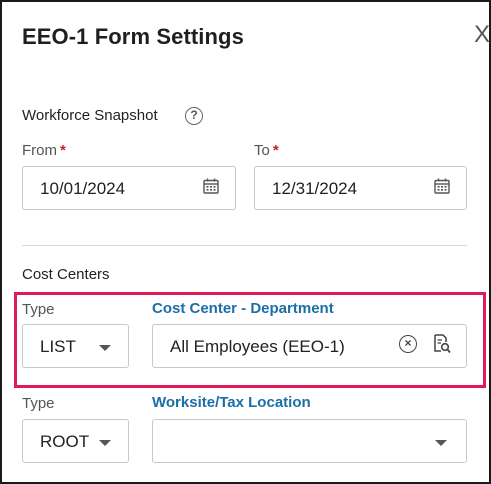  I want to click on cost-center-value: All Employees (EEO-1), so click(257, 346).